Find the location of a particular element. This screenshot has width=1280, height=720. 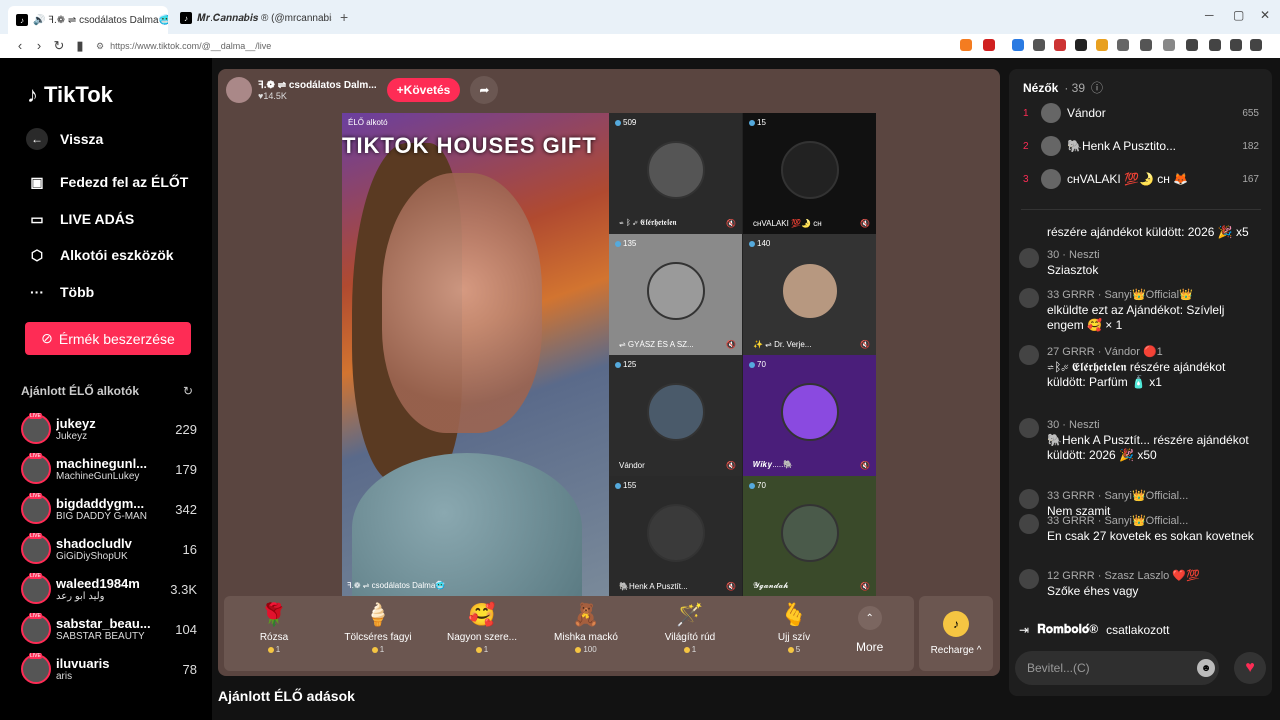

guest-tile: 15 cʜVALAKI 💯🌛 cʜ 🔇 is located at coordinates (809, 173).